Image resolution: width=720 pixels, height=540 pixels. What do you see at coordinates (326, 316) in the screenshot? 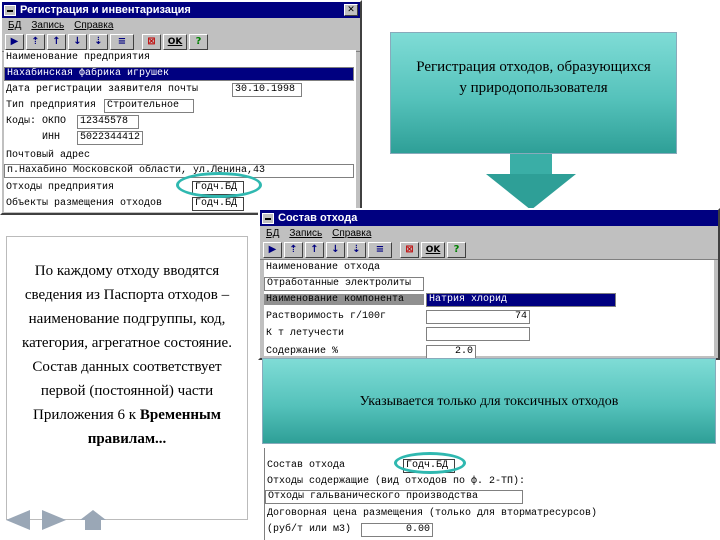
I see `solubility-label: Растворимость г/100г` at bounding box center [326, 316].